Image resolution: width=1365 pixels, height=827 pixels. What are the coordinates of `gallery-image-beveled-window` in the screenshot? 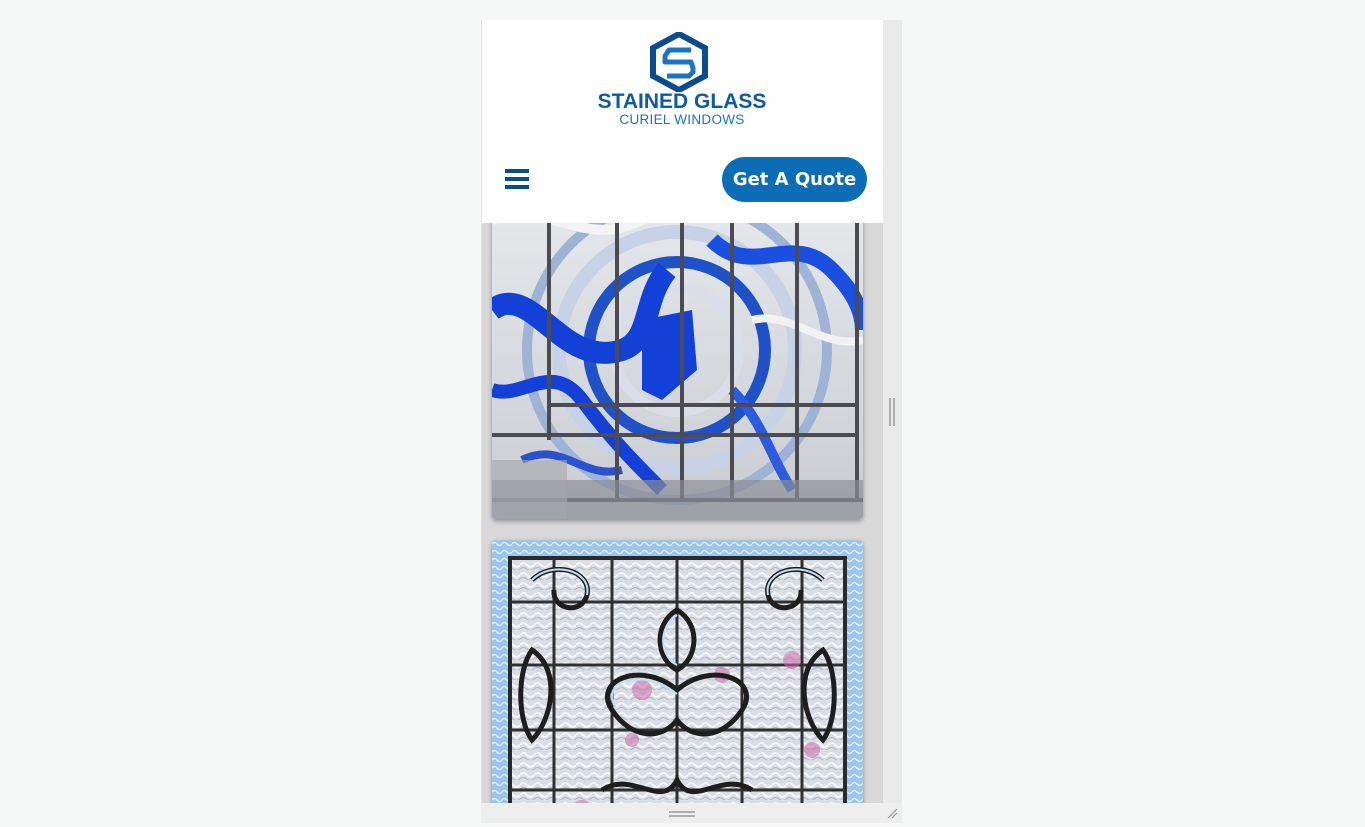 It's located at (677, 671).